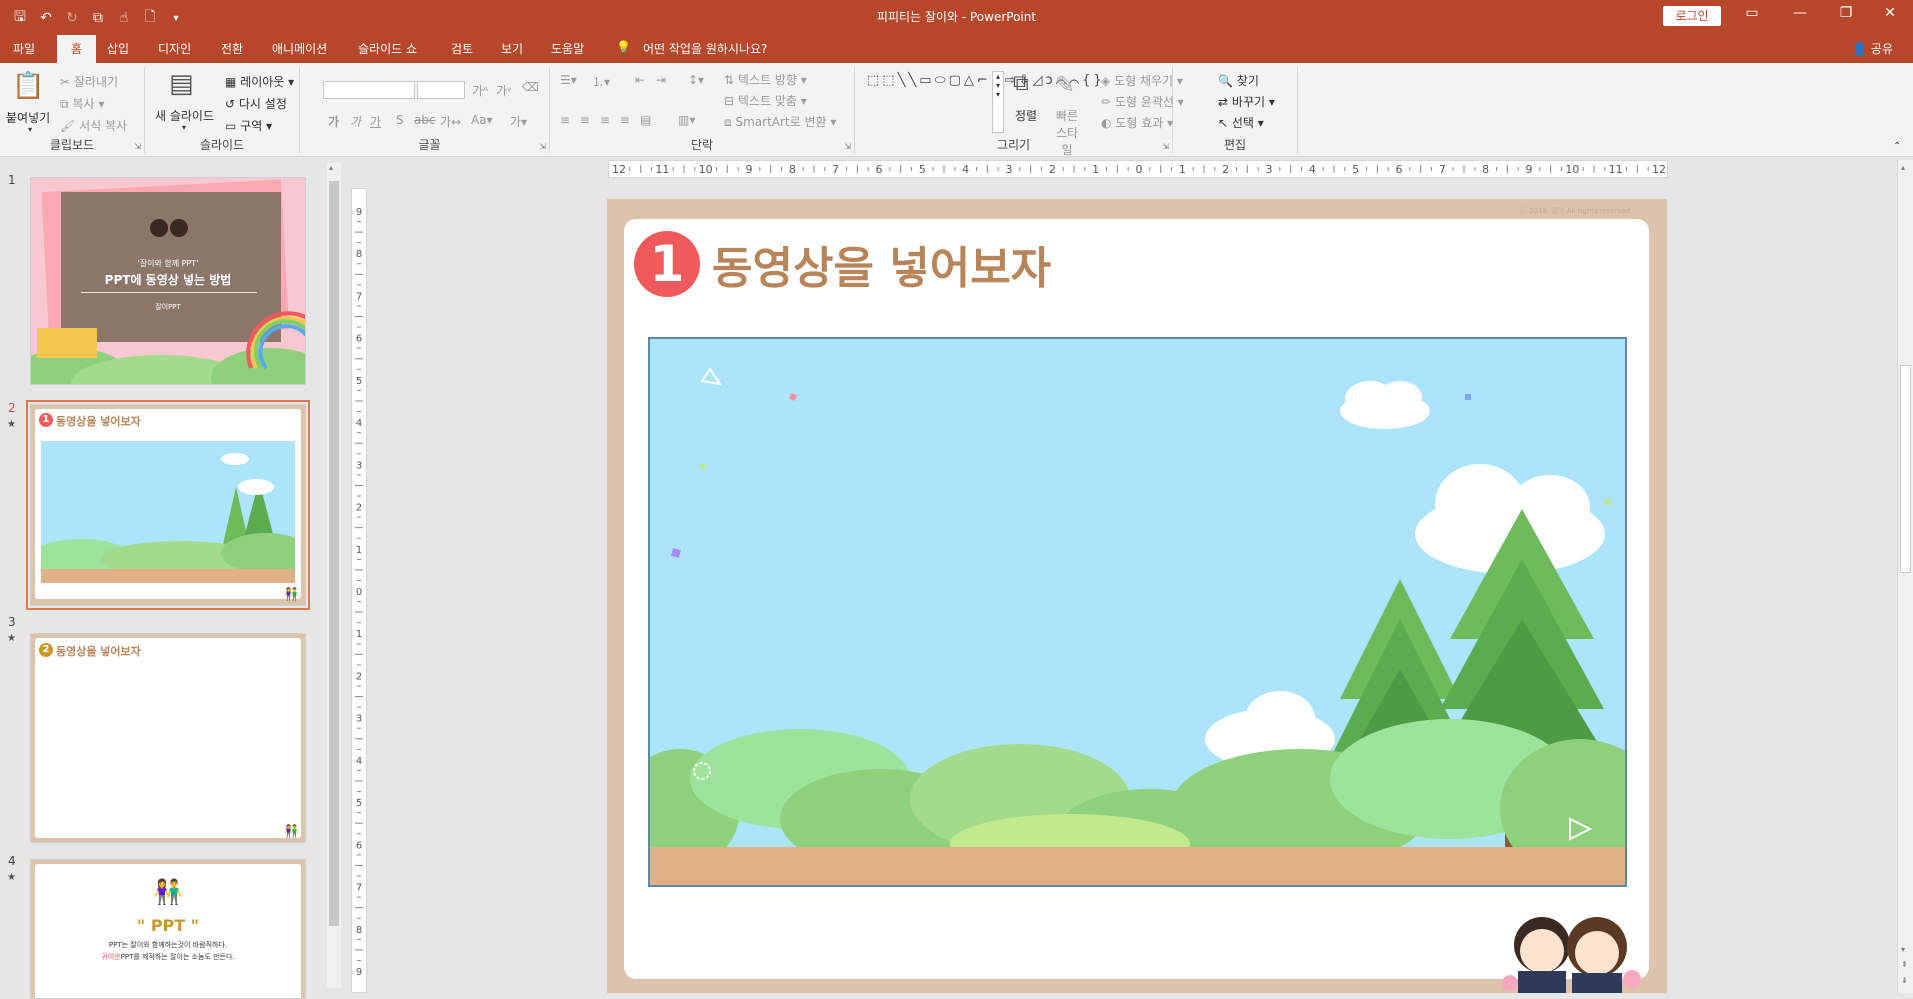 The height and width of the screenshot is (999, 1913). I want to click on close-icon: ✕, so click(1890, 13).